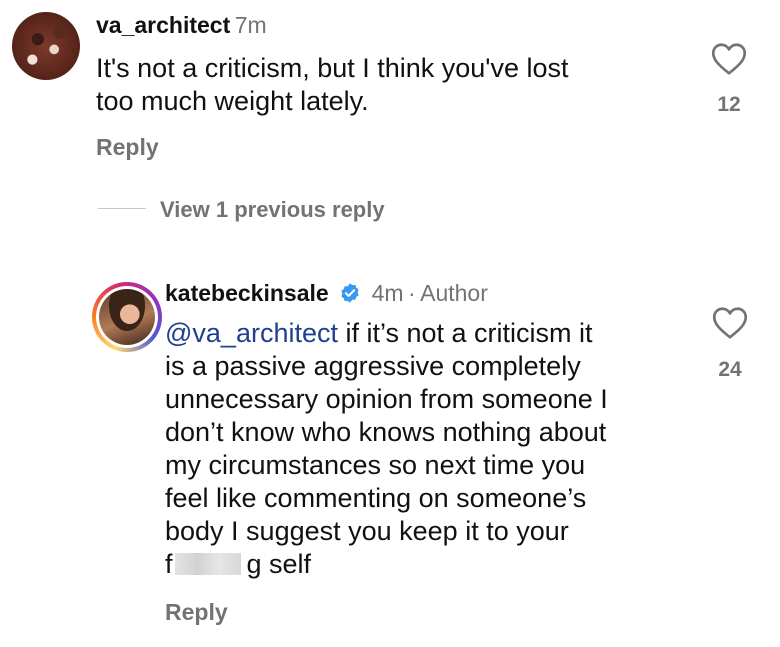 Image resolution: width=780 pixels, height=647 pixels. I want to click on comment-username: katebeckinsale, so click(247, 293).